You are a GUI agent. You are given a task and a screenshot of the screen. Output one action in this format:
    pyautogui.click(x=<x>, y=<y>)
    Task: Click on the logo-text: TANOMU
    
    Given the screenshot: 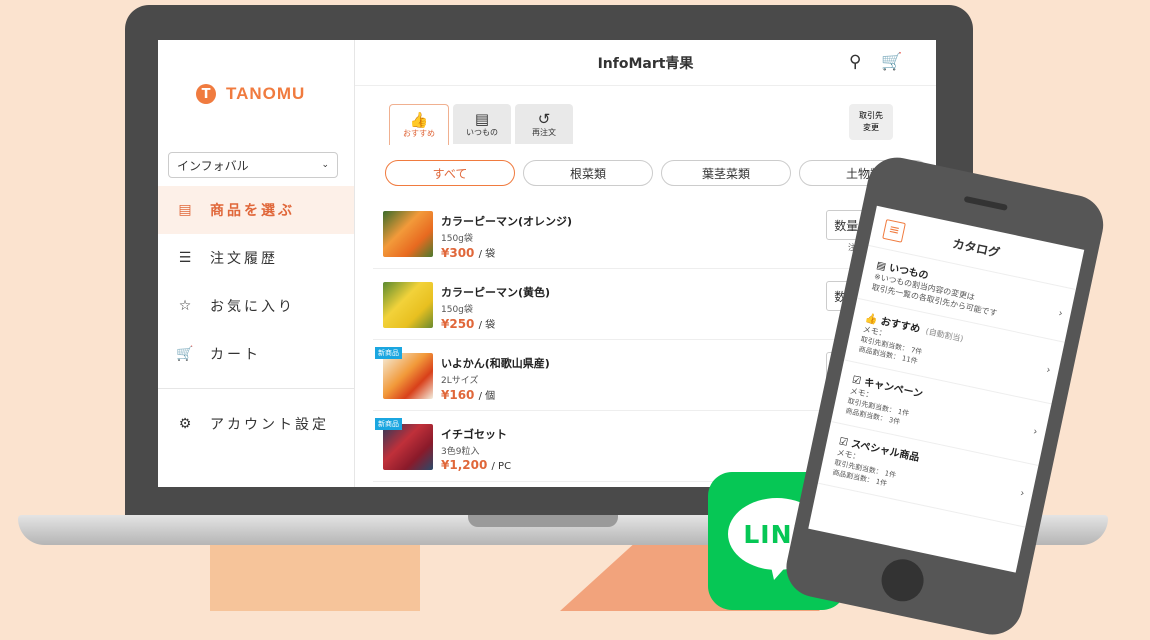 What is the action you would take?
    pyautogui.click(x=266, y=93)
    